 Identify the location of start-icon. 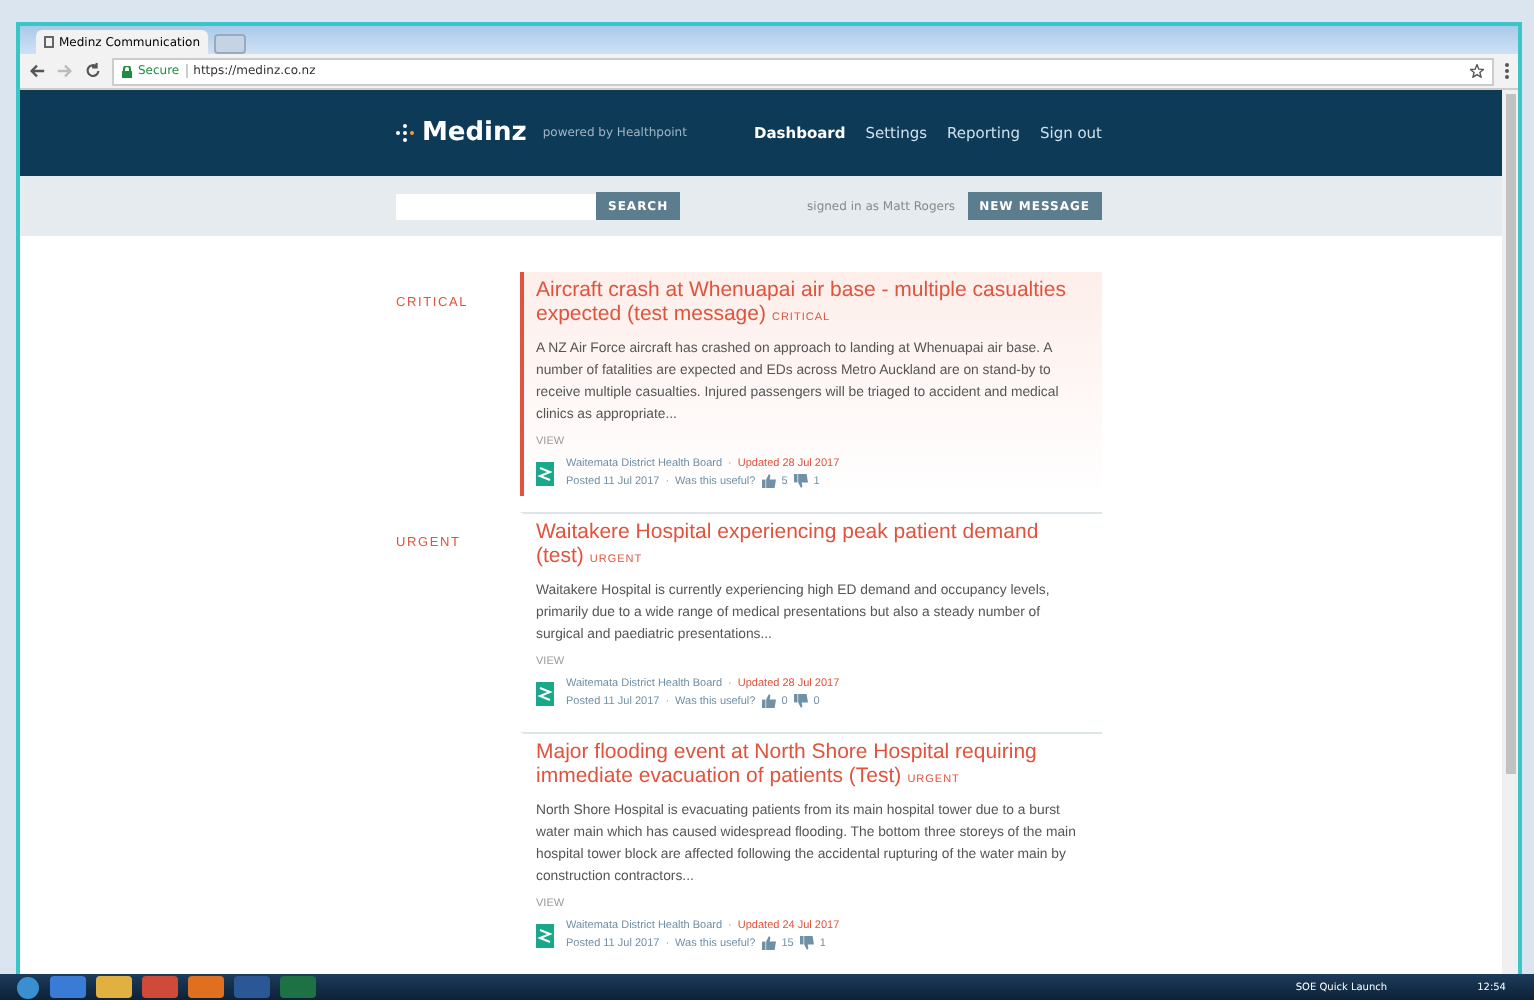
(28, 987).